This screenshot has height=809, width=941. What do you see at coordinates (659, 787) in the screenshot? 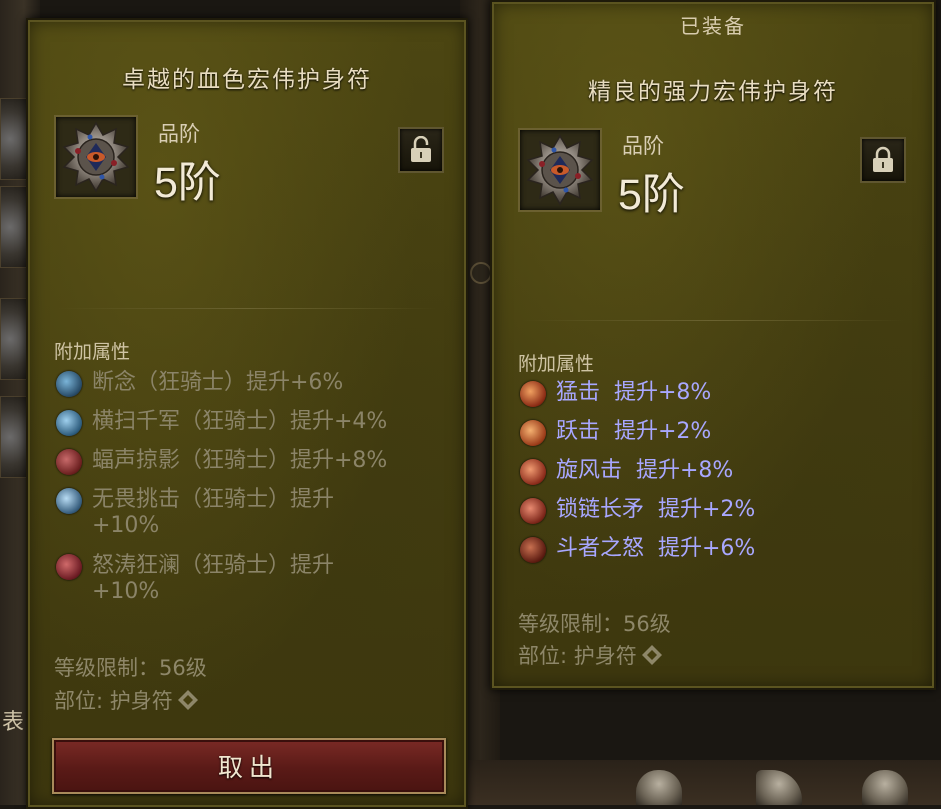
I see `background-helmet-icon` at bounding box center [659, 787].